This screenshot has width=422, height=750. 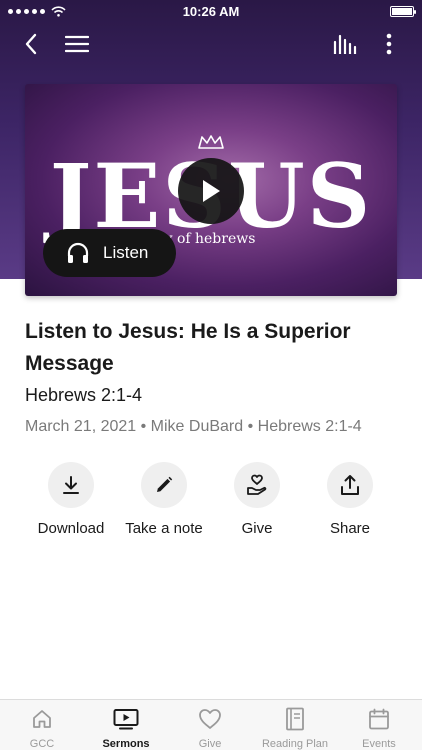 I want to click on tab-gcc: GCC, so click(x=42, y=728).